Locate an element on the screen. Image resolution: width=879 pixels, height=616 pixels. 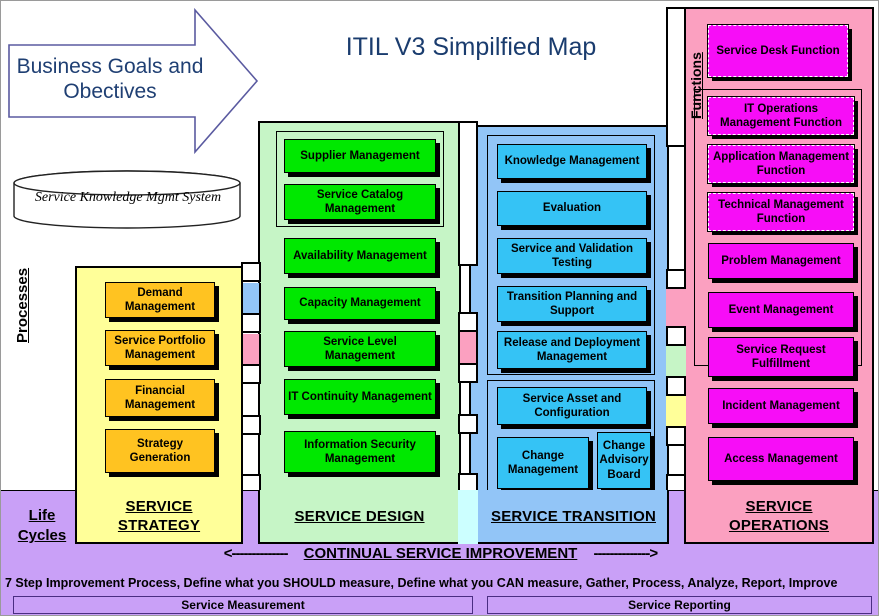
footer-title-line1: SERVICE TRANSITION is located at coordinates (573, 516).